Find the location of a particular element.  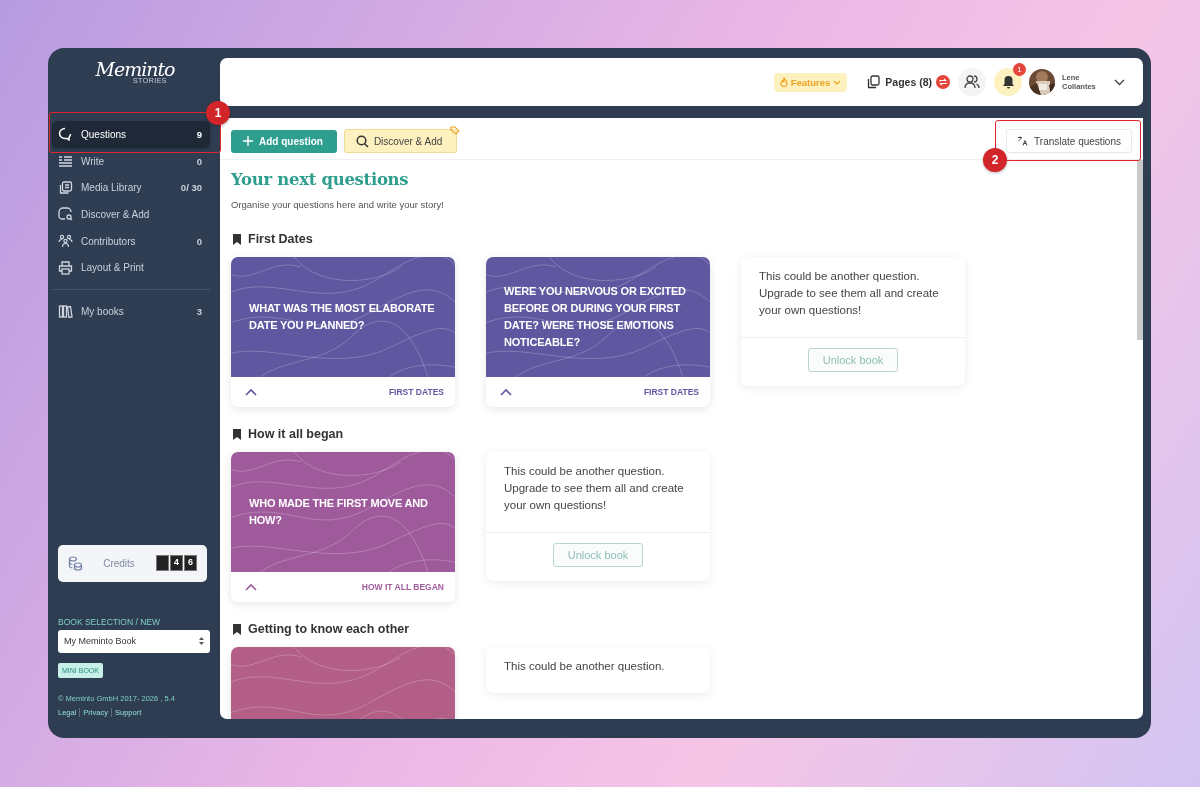

step-marker: 1 is located at coordinates (218, 113).